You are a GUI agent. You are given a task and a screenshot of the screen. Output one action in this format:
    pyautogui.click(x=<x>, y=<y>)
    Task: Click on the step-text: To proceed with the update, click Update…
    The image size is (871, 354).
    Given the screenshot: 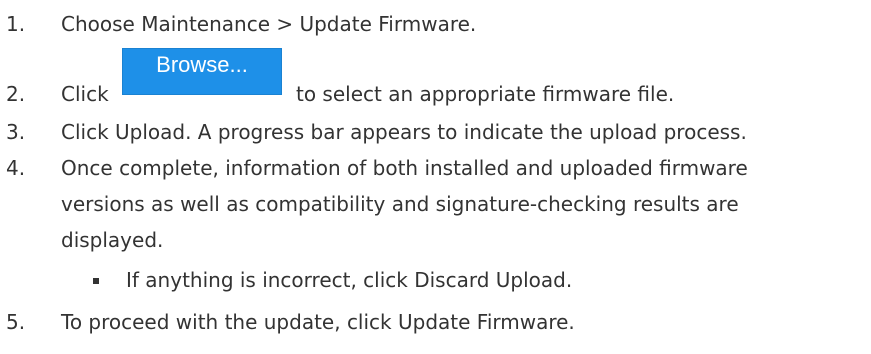 What is the action you would take?
    pyautogui.click(x=318, y=322)
    